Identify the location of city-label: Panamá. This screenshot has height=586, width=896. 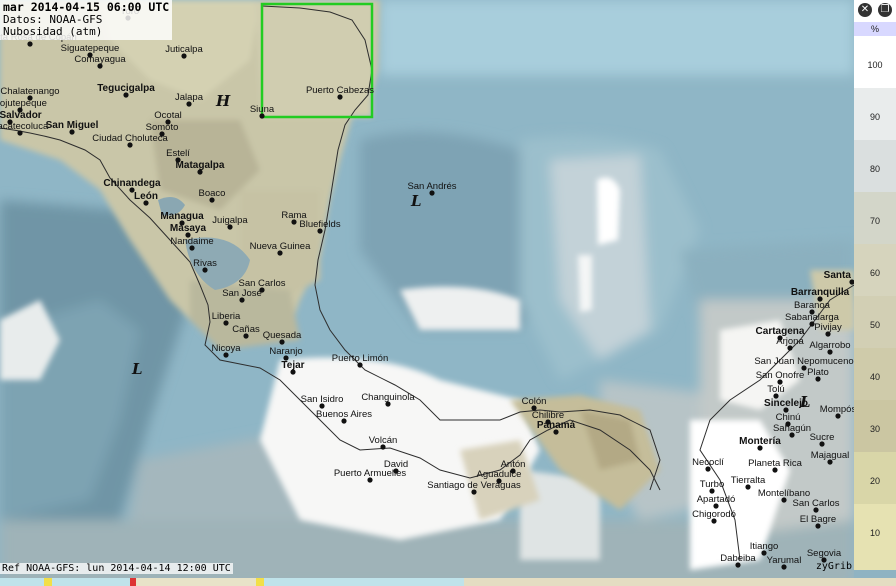
(556, 425).